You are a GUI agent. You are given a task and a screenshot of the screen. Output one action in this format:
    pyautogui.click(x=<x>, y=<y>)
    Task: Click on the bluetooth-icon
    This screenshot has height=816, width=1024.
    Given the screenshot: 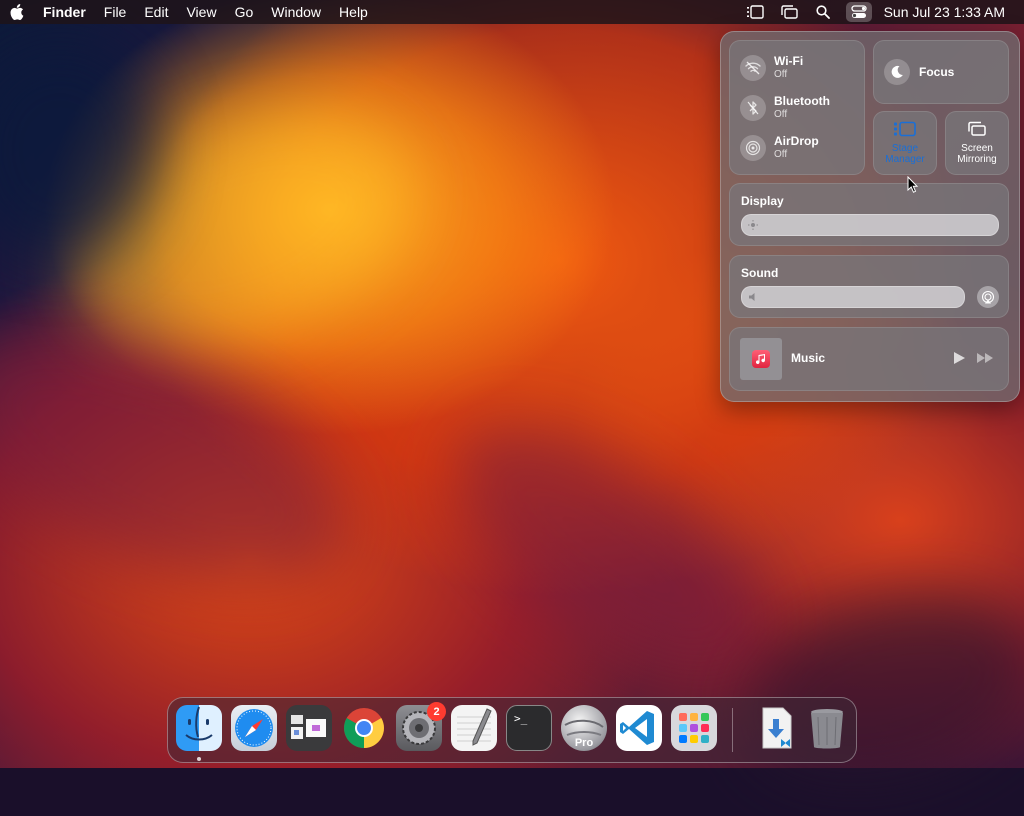 What is the action you would take?
    pyautogui.click(x=753, y=108)
    